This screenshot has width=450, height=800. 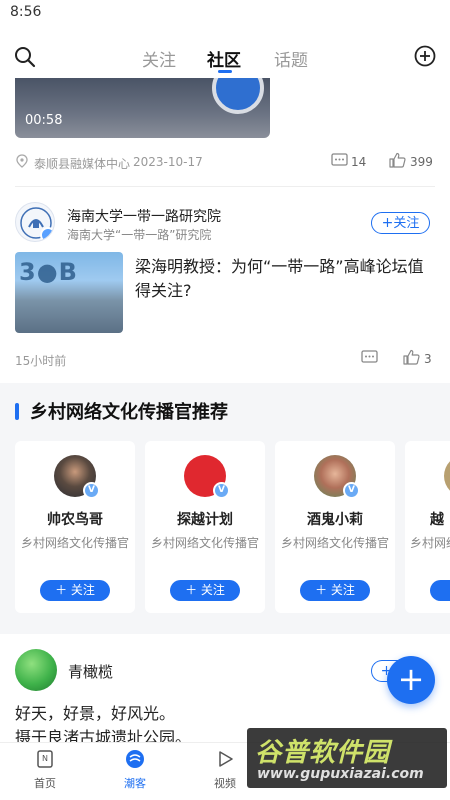 I want to click on tab-following: 关注, so click(x=159, y=58).